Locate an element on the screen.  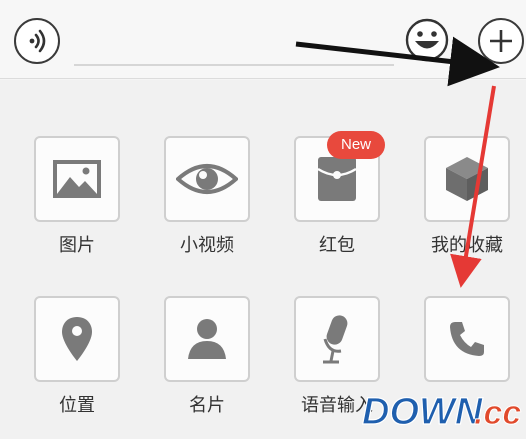
watermark-logo: DOWN .cc is located at coordinates (441, 411).